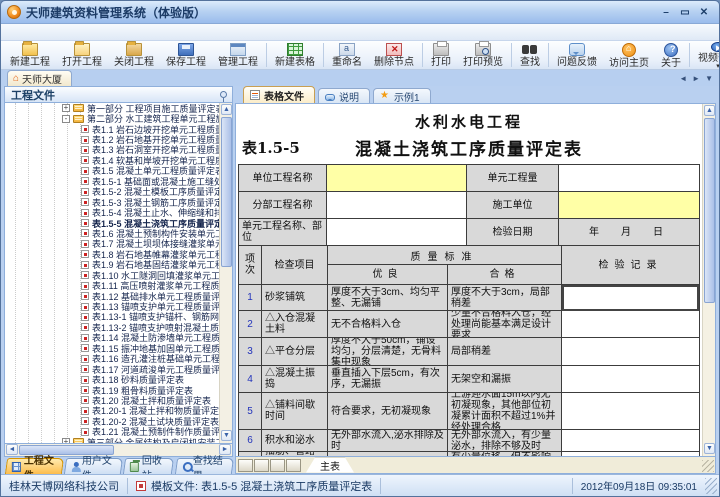  What do you see at coordinates (685, 12) in the screenshot?
I see `maximize-button: ▭` at bounding box center [685, 12].